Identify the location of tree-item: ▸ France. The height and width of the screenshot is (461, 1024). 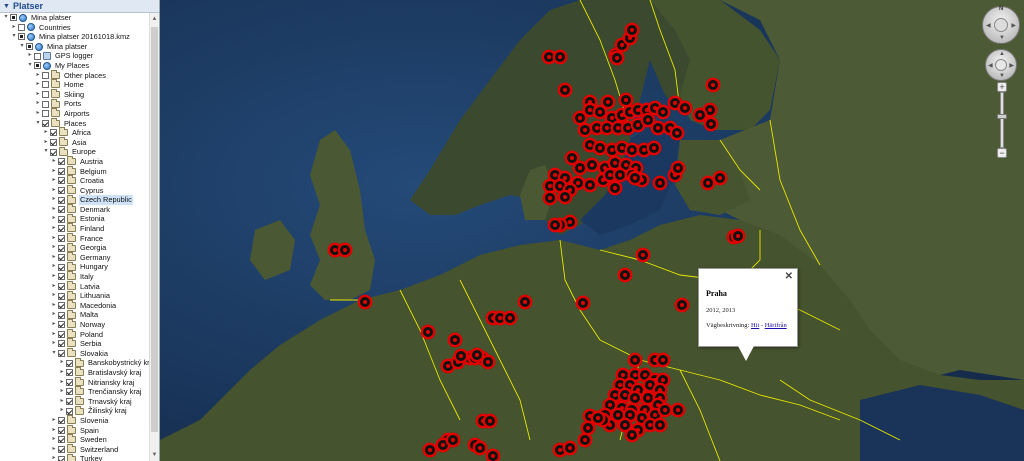
(74, 238).